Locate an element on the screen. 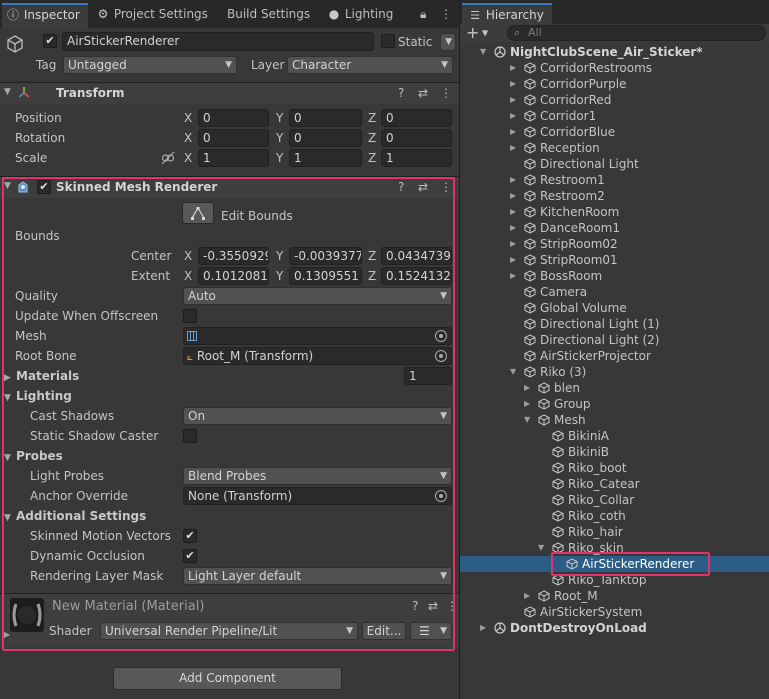 The image size is (769, 699). hierarchy-item: Riko_Collar is located at coordinates (614, 500).